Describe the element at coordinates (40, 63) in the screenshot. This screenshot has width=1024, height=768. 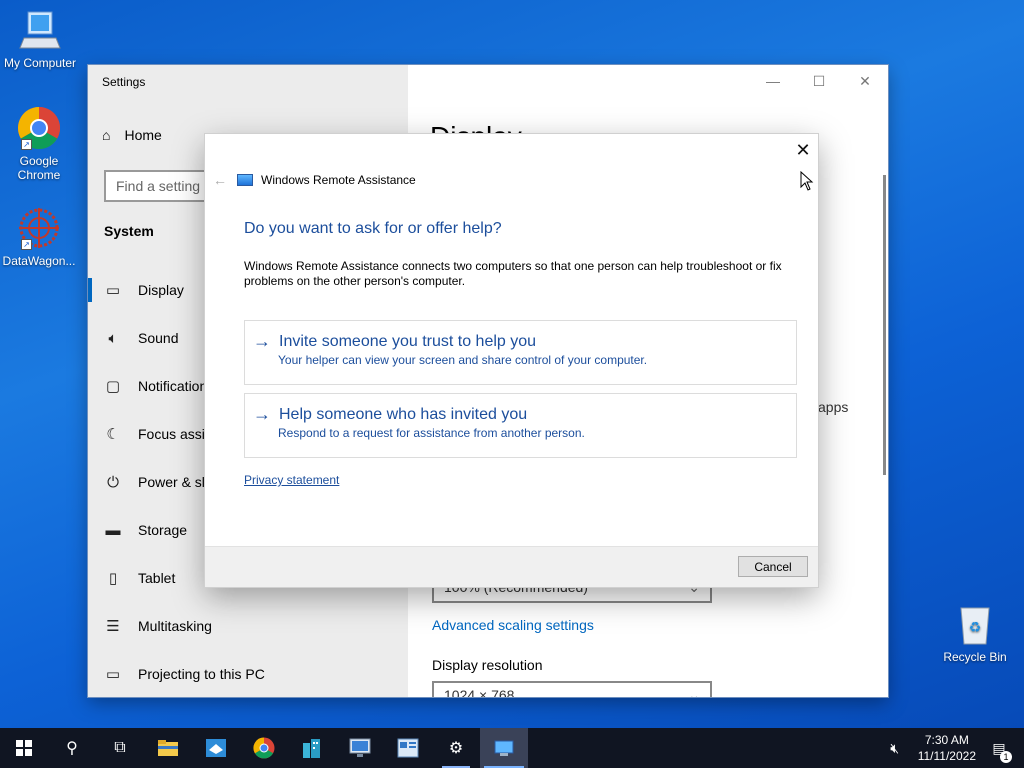
I see `desktop-icon-label: My Computer` at that location.